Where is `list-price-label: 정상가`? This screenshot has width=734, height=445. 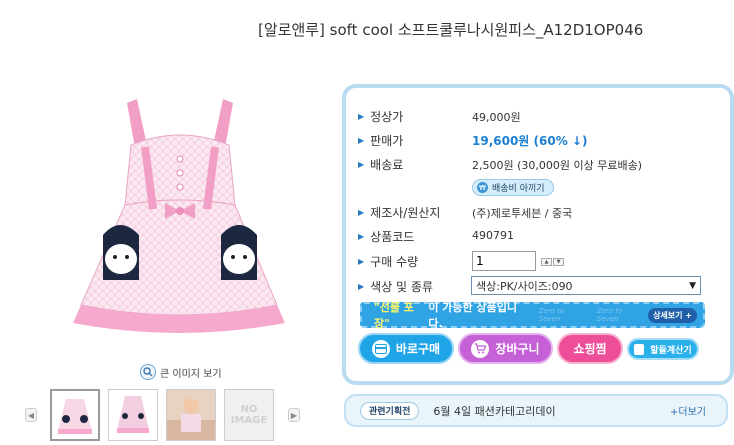
list-price-label: 정상가 is located at coordinates (387, 117).